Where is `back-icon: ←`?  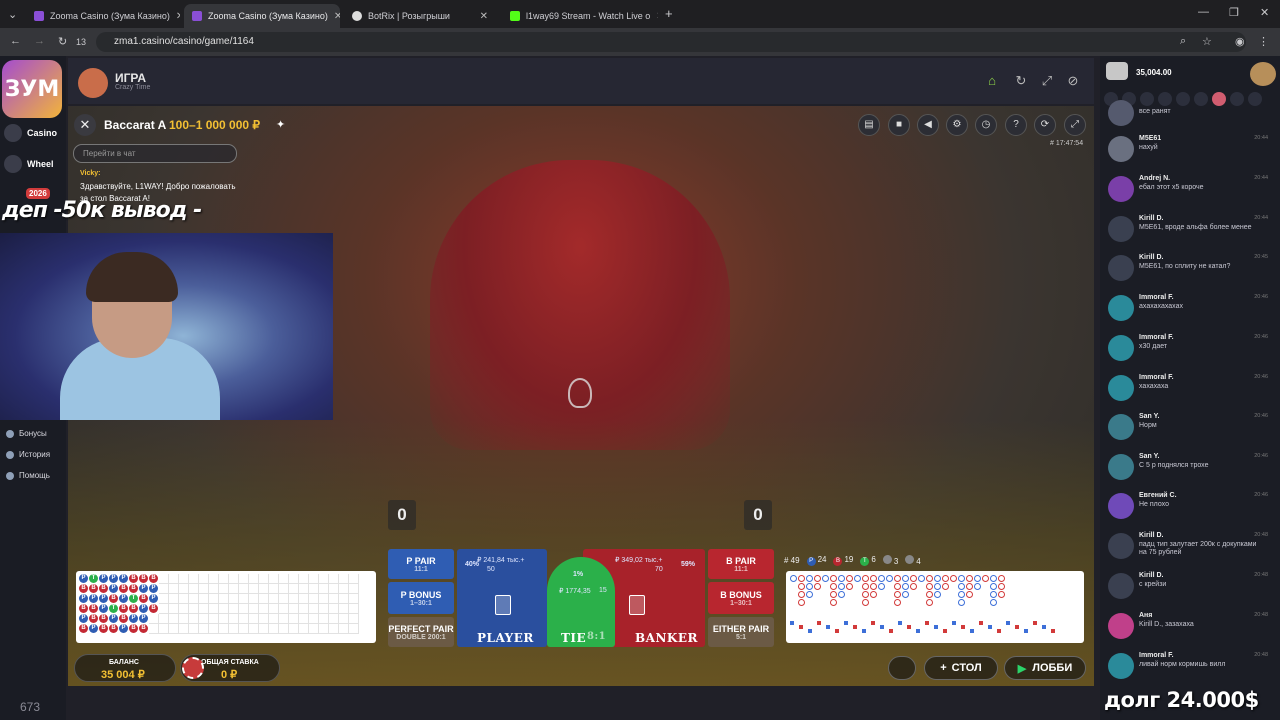 back-icon: ← is located at coordinates (15, 41).